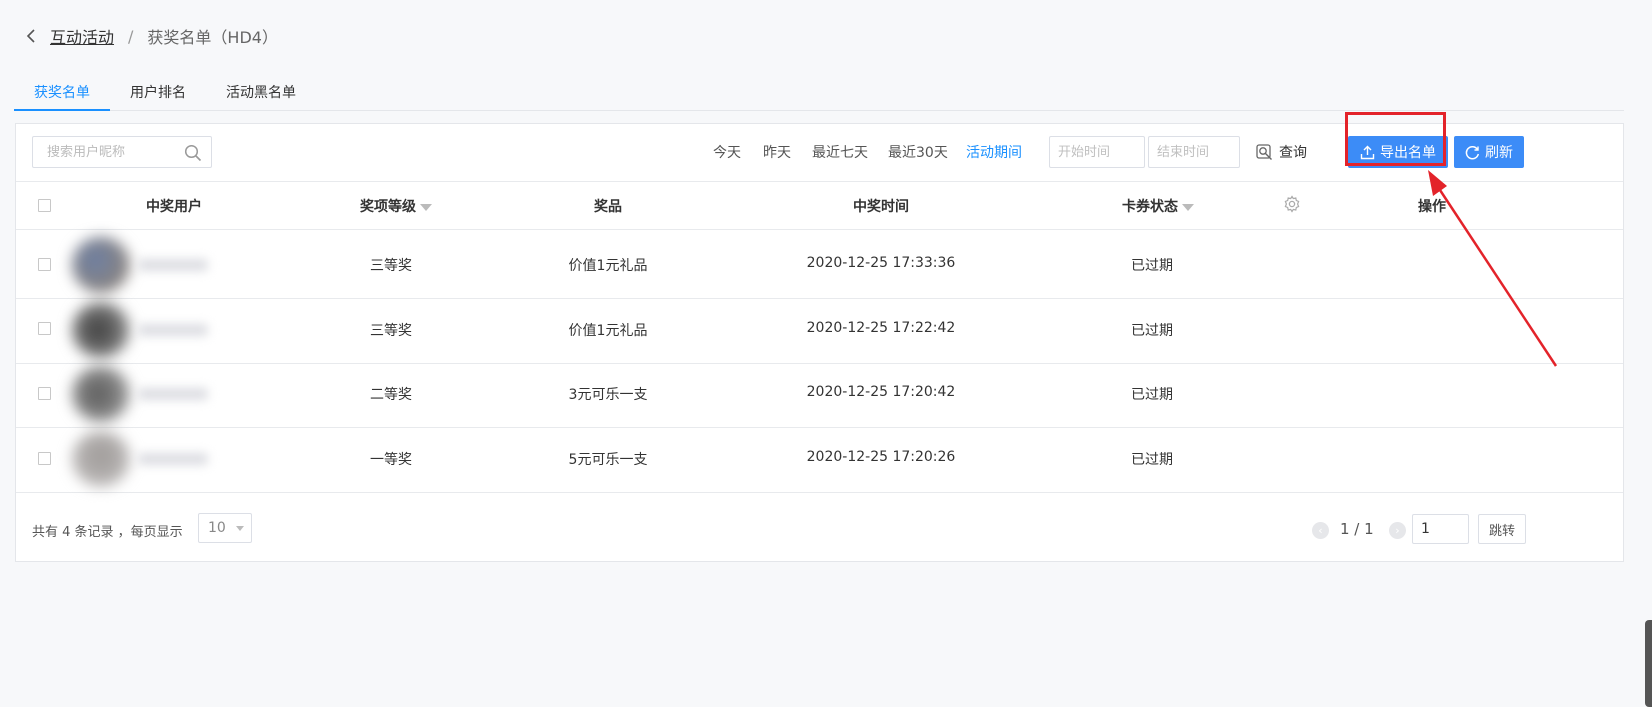  Describe the element at coordinates (1502, 529) in the screenshot. I see `jump-button: 跳转` at that location.